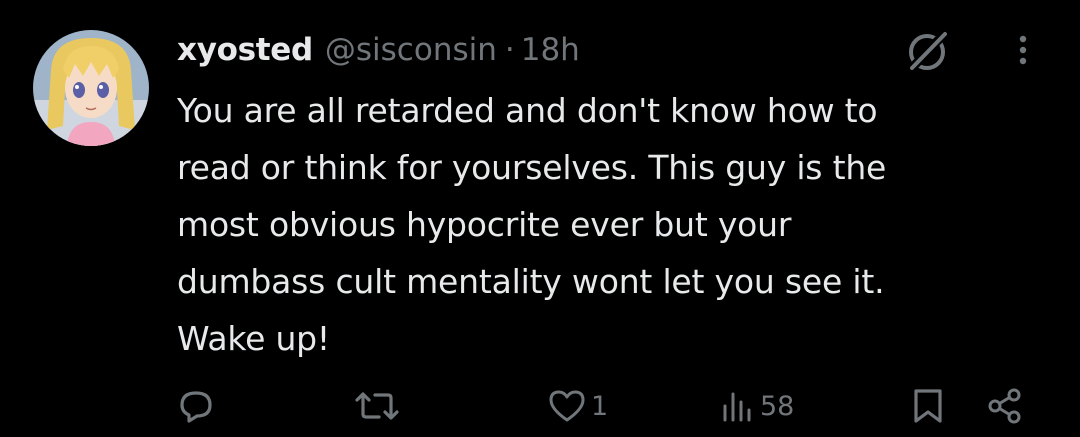 The image size is (1080, 437). I want to click on anime-girl-avatar-icon, so click(91, 88).